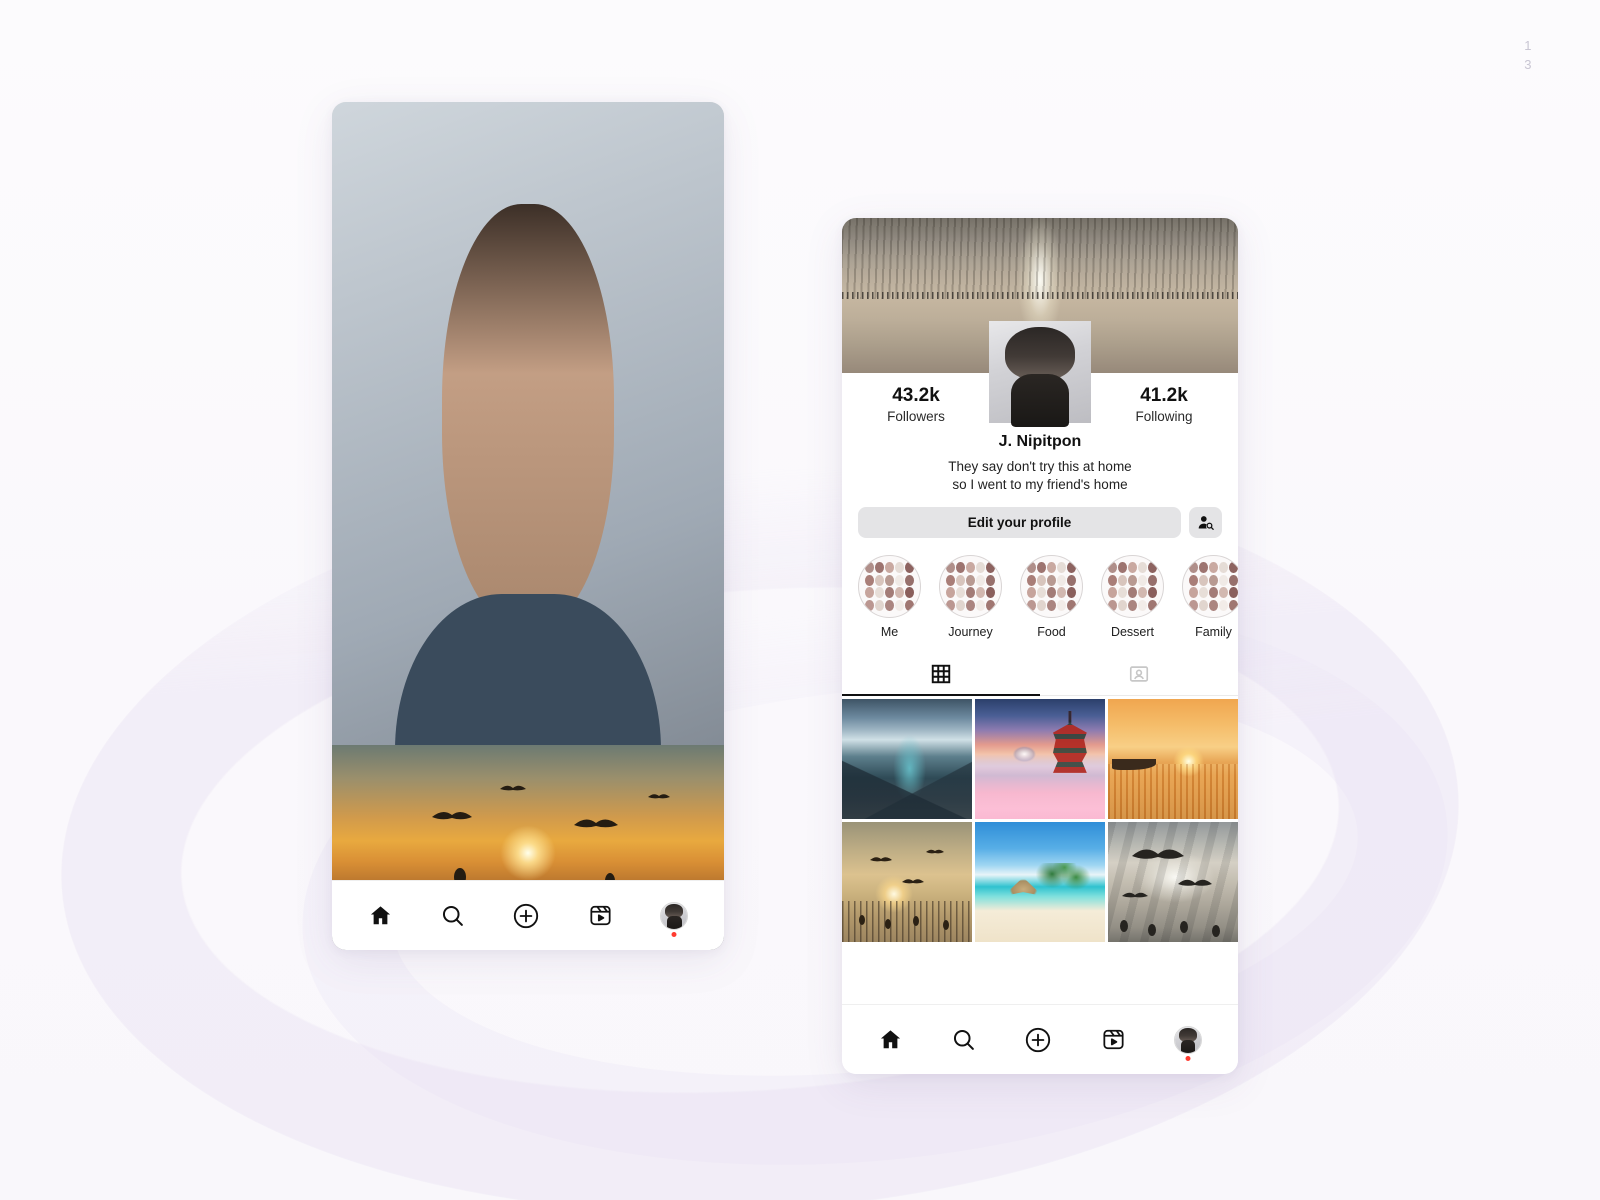 The image size is (1600, 1200). Describe the element at coordinates (1528, 55) in the screenshot. I see `corner-page-number: 1 3` at that location.